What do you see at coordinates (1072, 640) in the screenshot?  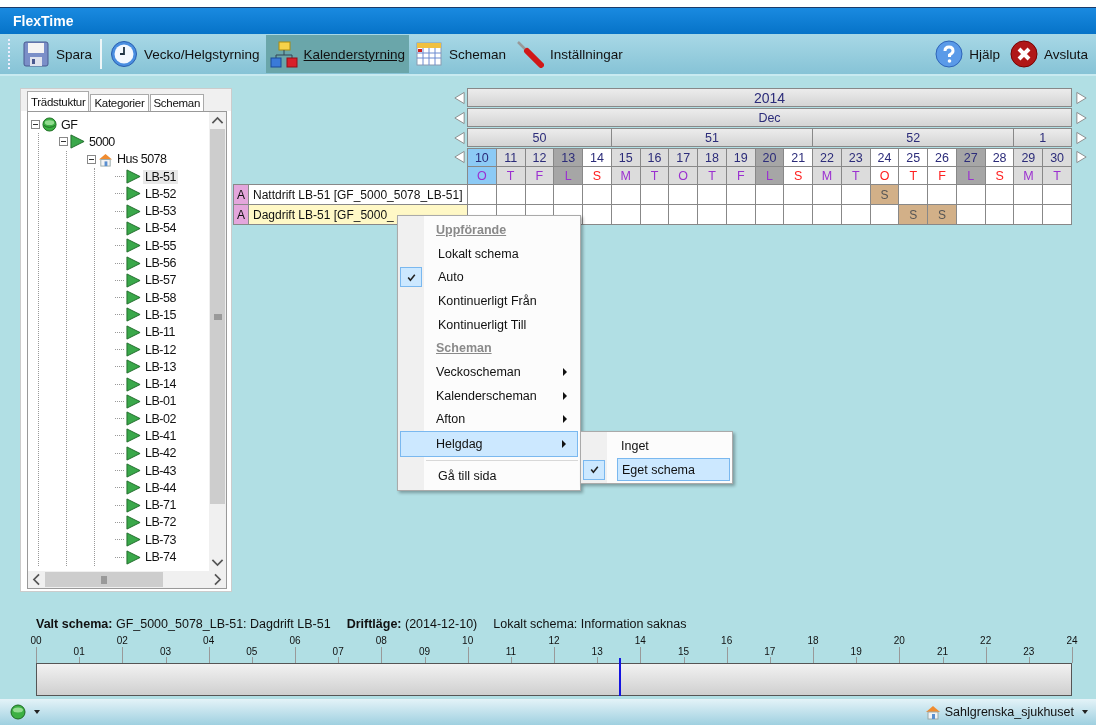 I see `hour-label: 24` at bounding box center [1072, 640].